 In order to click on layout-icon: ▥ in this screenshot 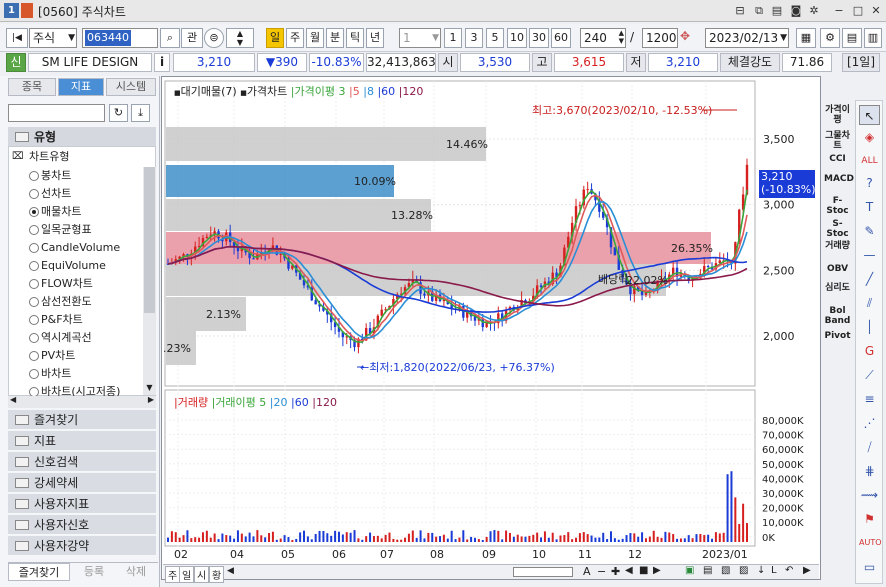, I will do `click(873, 38)`.